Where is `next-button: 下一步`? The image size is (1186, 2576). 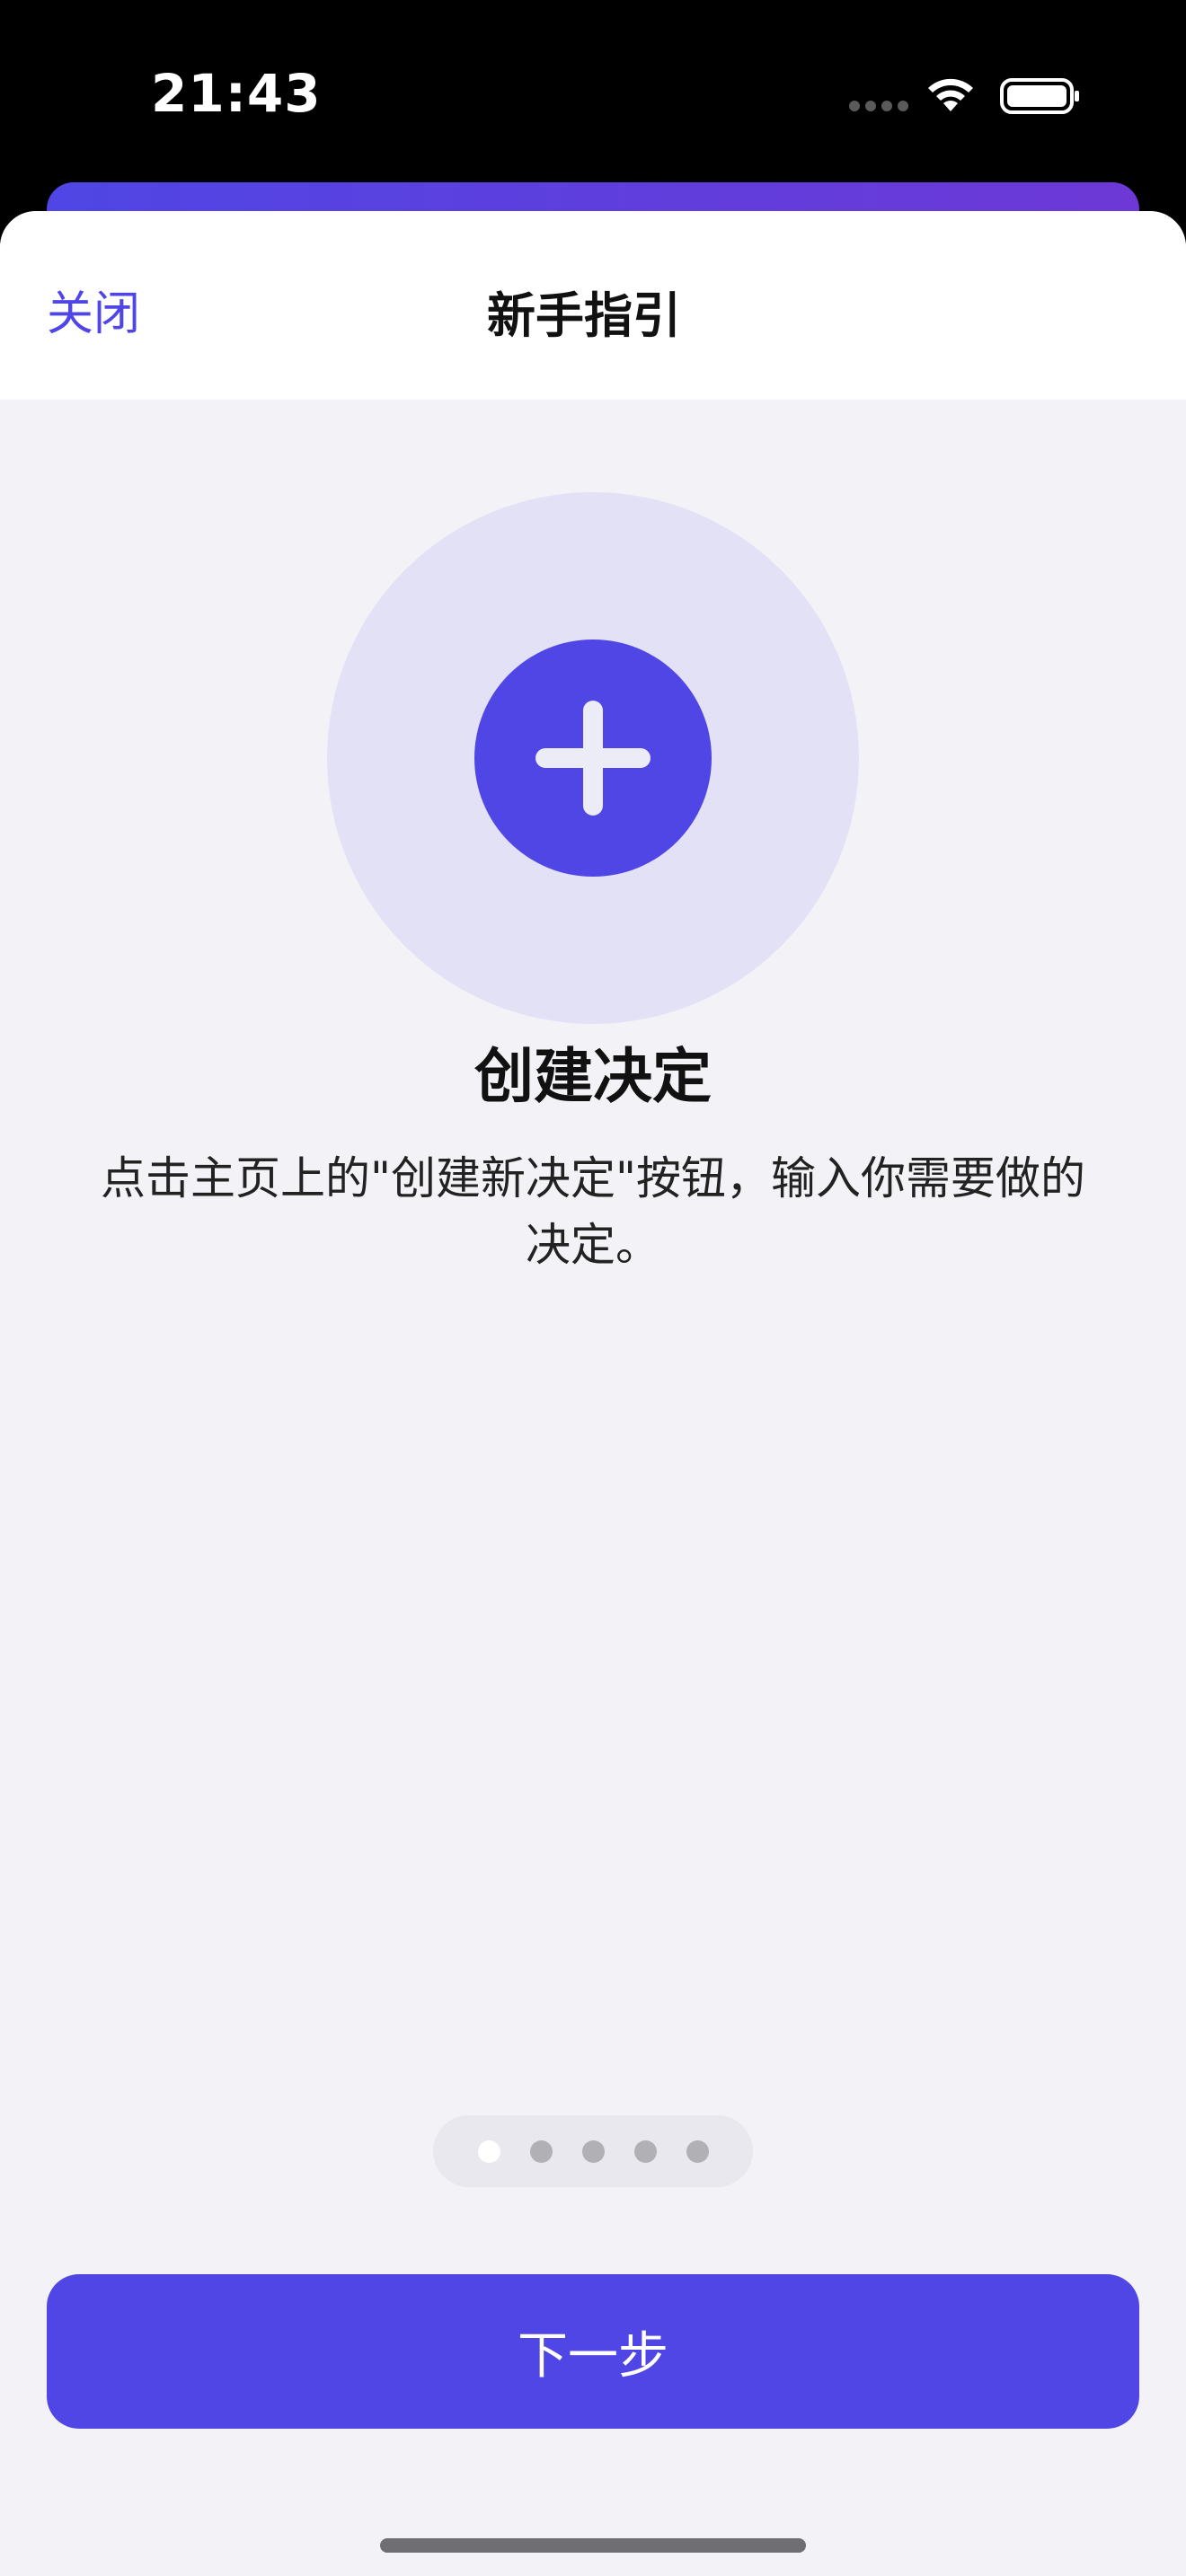
next-button: 下一步 is located at coordinates (593, 2351).